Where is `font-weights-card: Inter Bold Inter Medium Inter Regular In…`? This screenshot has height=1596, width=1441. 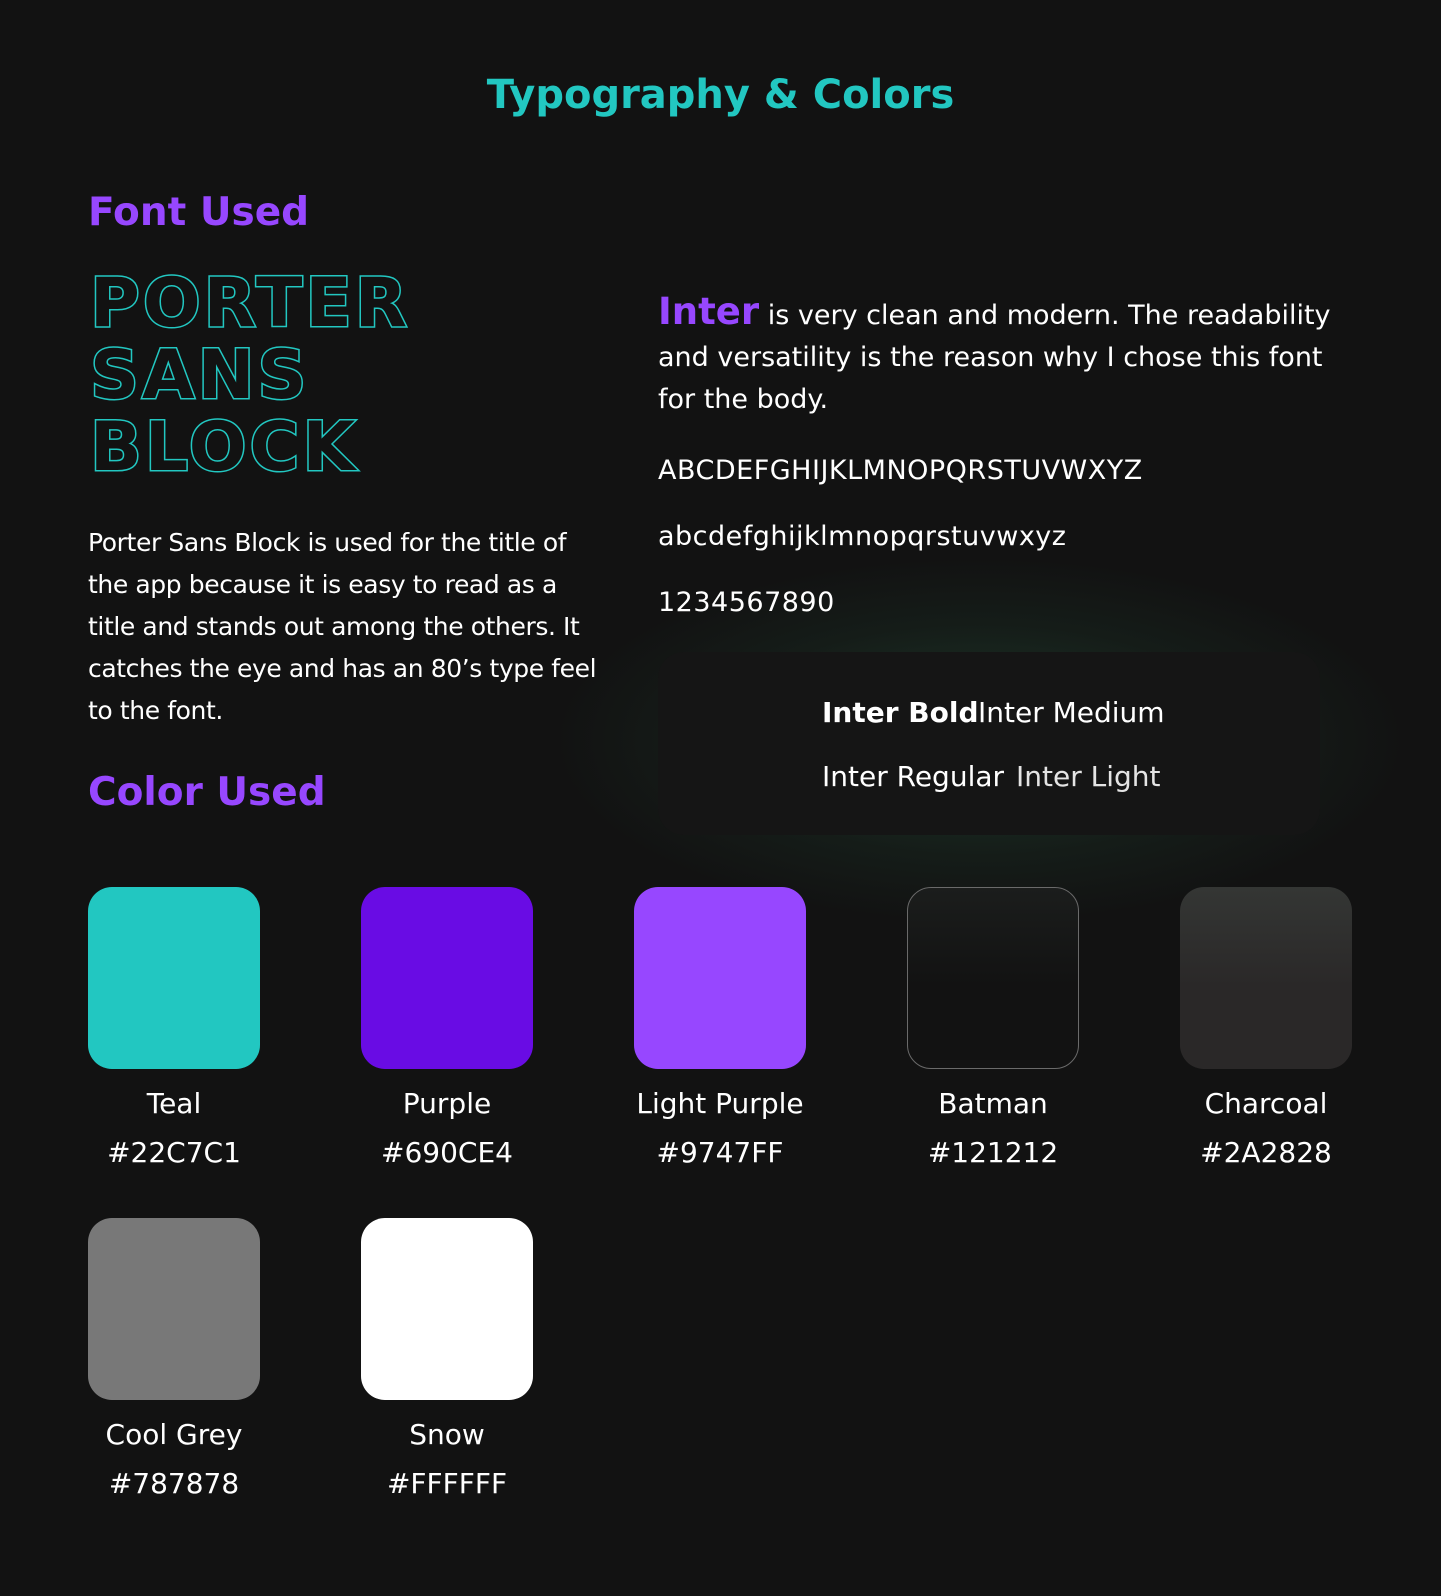
font-weights-card: Inter Bold Inter Medium Inter Regular In… is located at coordinates (989, 743).